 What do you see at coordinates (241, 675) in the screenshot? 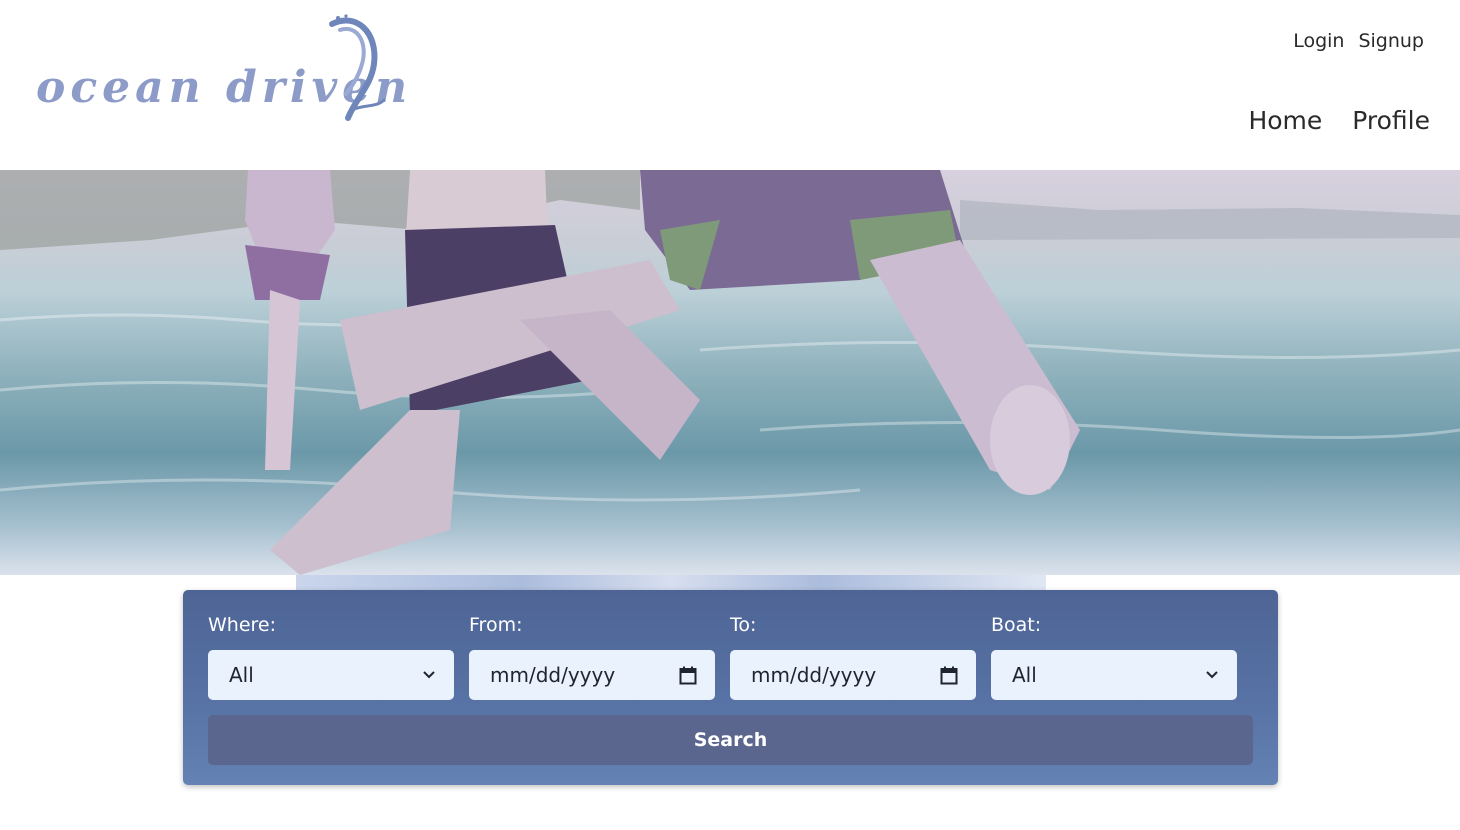
I see `where-value: All` at bounding box center [241, 675].